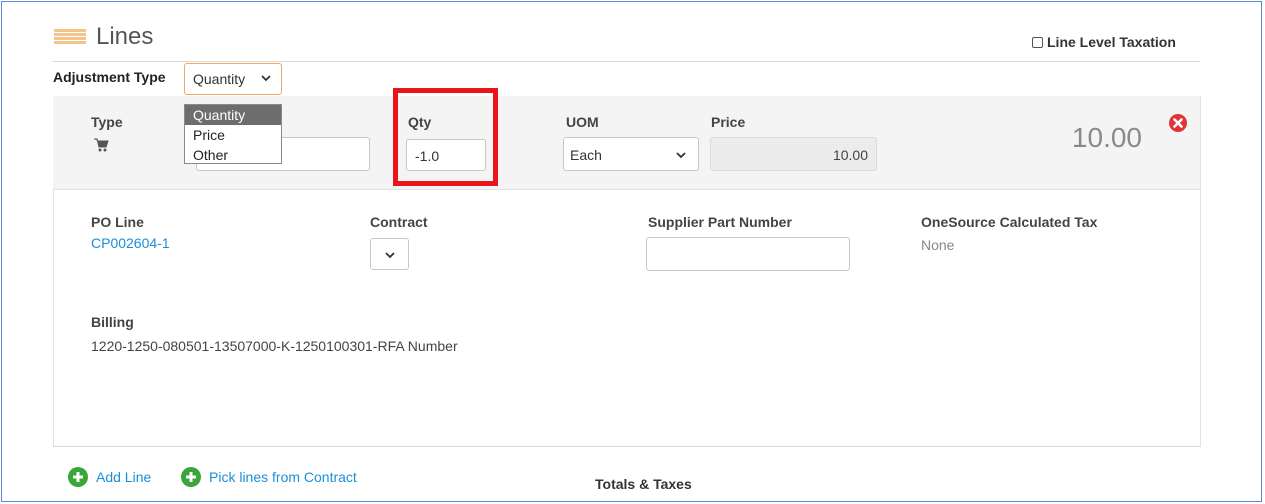 The image size is (1265, 504). Describe the element at coordinates (399, 222) in the screenshot. I see `contract-label: Contract` at that location.